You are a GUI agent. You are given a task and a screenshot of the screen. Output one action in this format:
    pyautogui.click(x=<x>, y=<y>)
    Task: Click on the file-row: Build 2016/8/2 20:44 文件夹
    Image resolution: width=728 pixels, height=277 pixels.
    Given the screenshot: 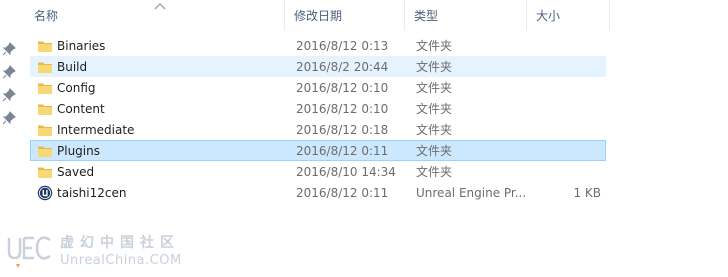 What is the action you would take?
    pyautogui.click(x=318, y=66)
    